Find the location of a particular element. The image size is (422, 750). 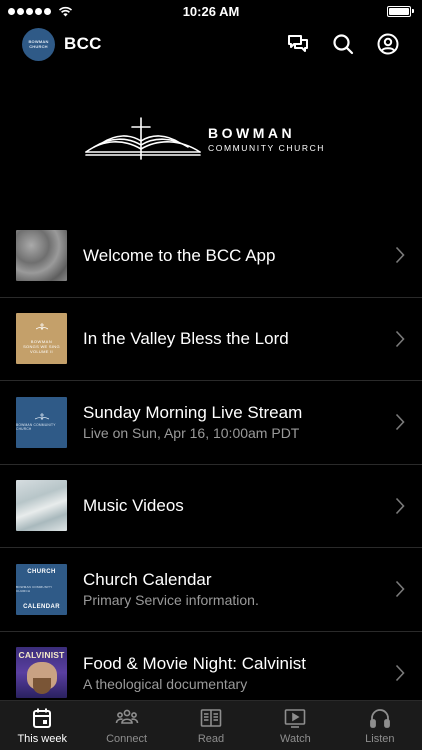

list-item: Welcome to the BCC App is located at coordinates (211, 256).